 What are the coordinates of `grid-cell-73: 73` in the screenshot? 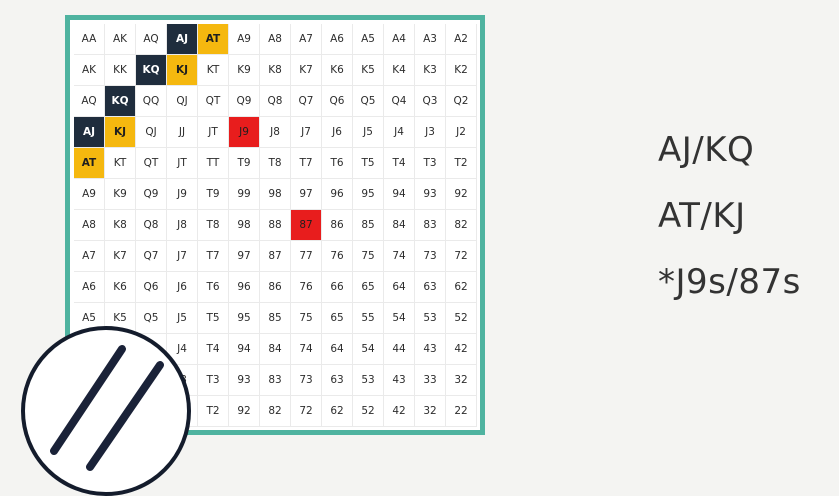 It's located at (430, 256).